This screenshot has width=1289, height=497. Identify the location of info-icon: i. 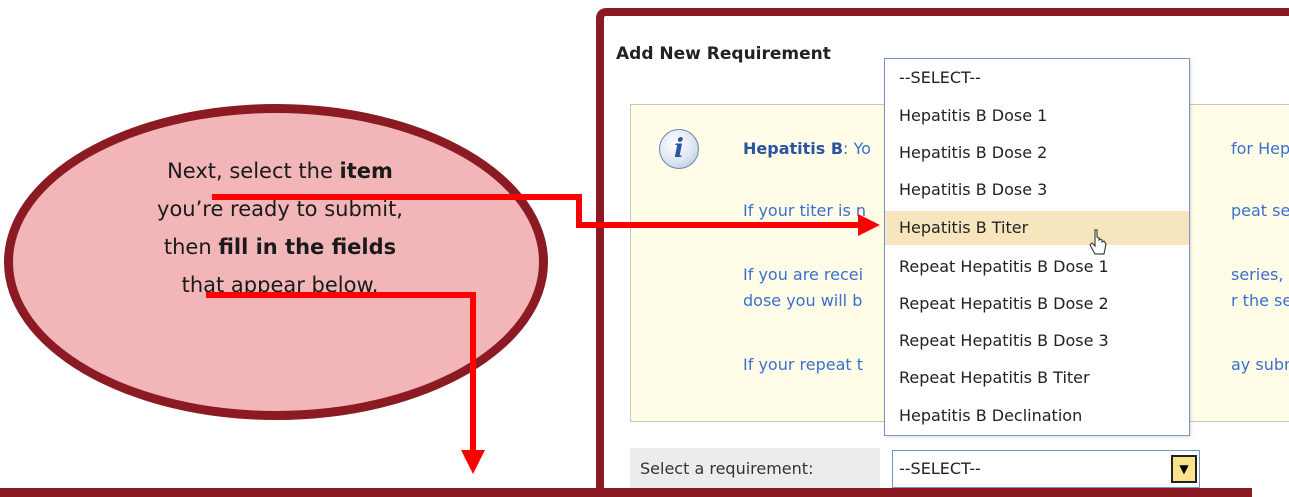
(679, 149).